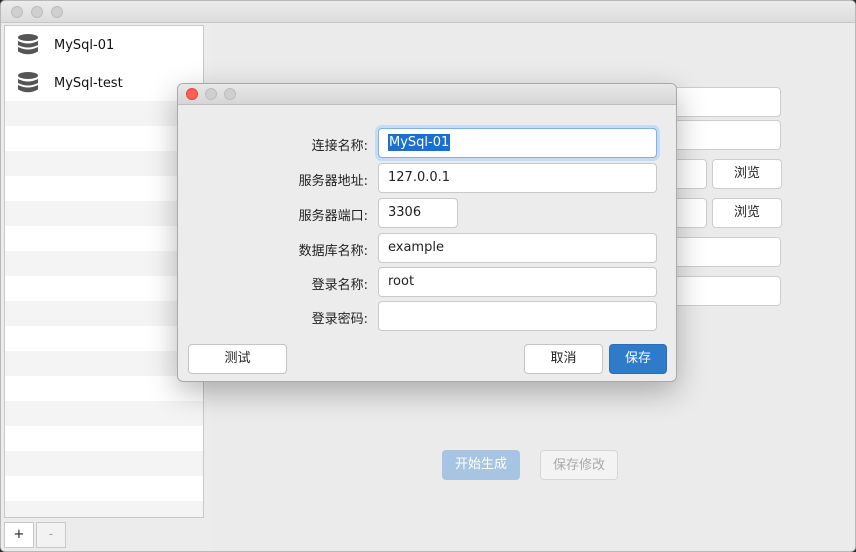 The image size is (856, 552). I want to click on server-port-field: 3306, so click(418, 213).